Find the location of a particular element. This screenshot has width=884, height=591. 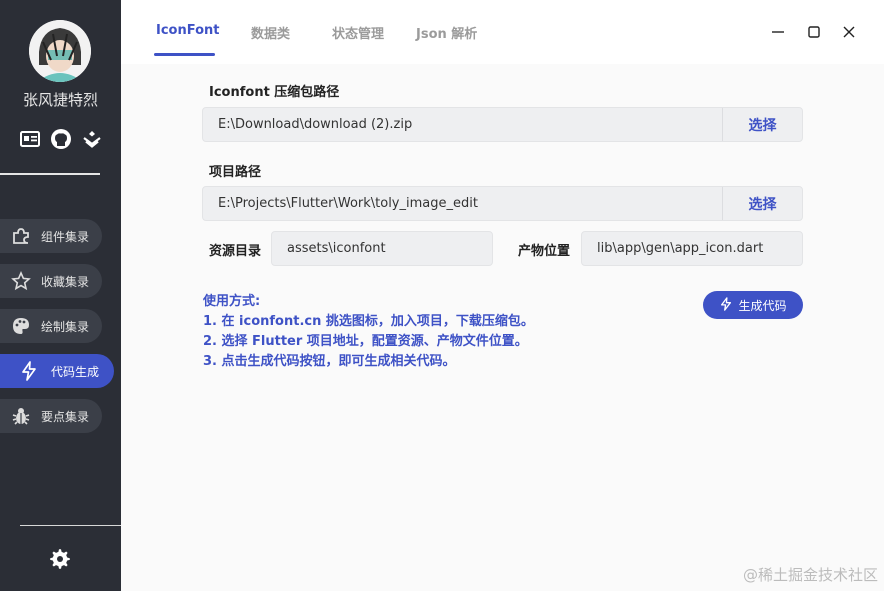

usage-title: 使用方式: is located at coordinates (232, 301).